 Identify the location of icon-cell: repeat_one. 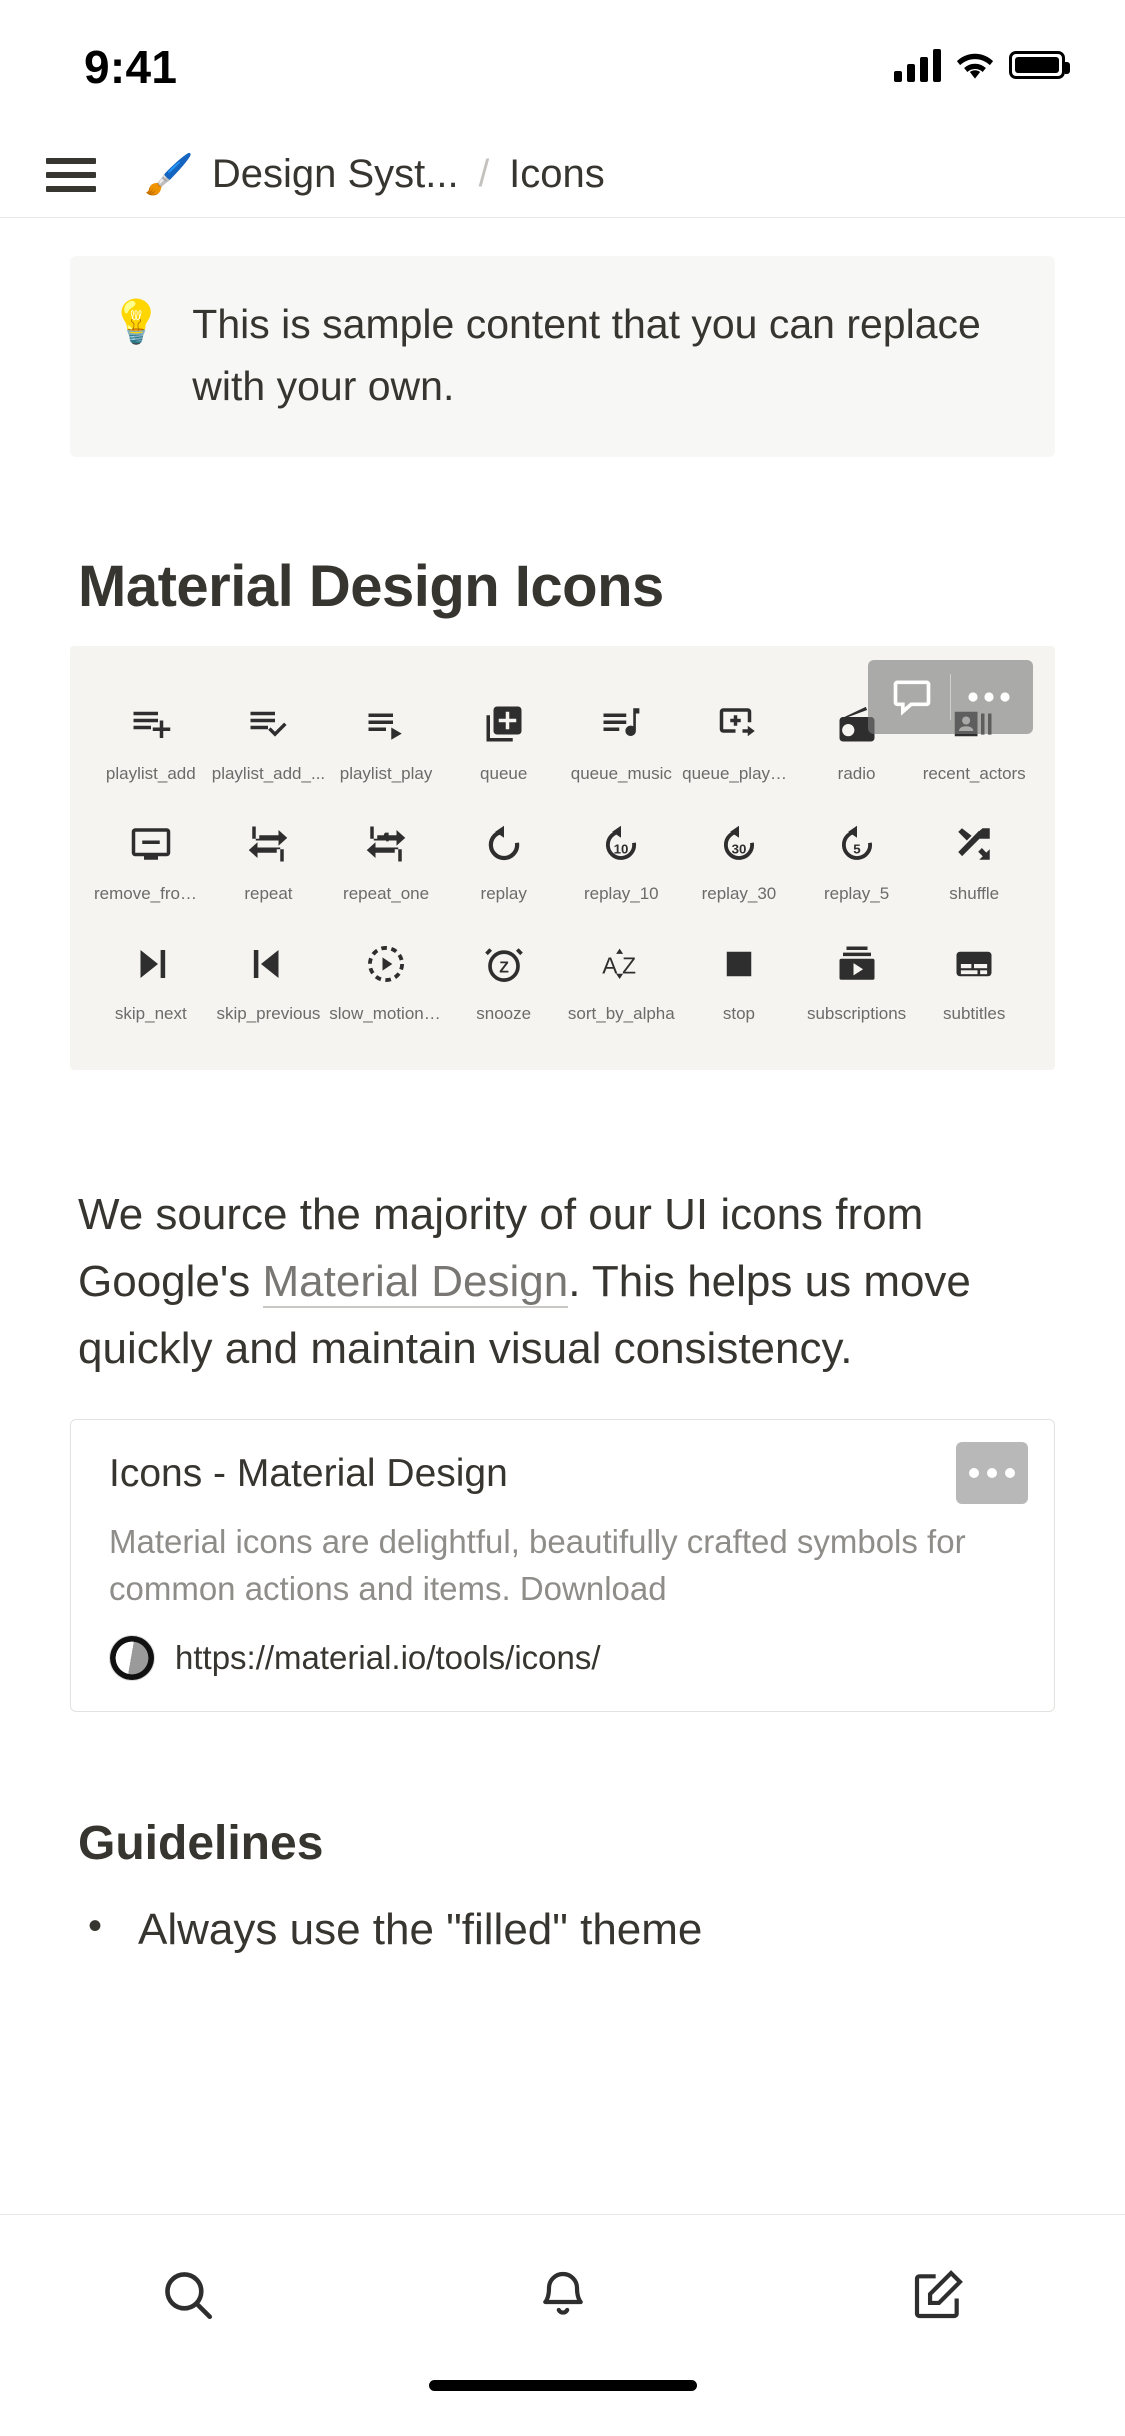
(386, 860).